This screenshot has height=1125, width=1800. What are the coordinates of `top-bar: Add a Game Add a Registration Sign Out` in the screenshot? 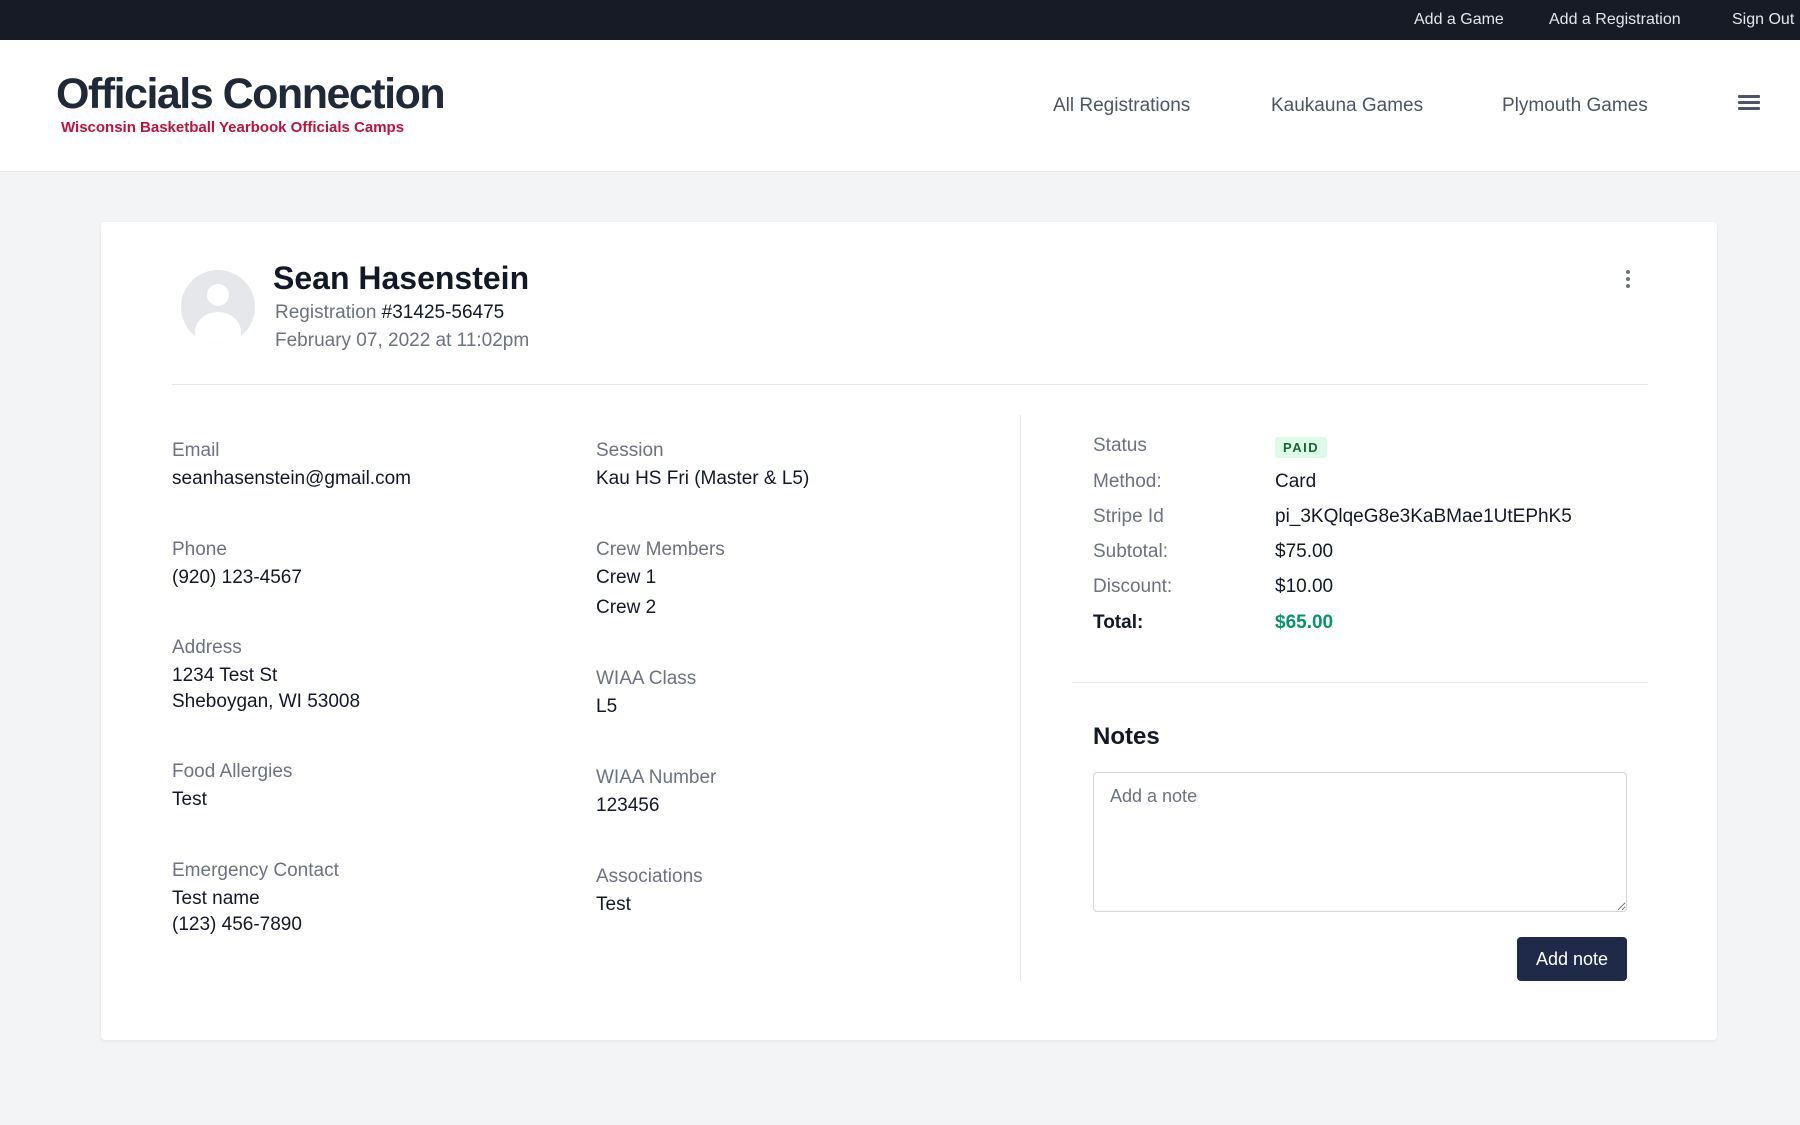 It's located at (900, 20).